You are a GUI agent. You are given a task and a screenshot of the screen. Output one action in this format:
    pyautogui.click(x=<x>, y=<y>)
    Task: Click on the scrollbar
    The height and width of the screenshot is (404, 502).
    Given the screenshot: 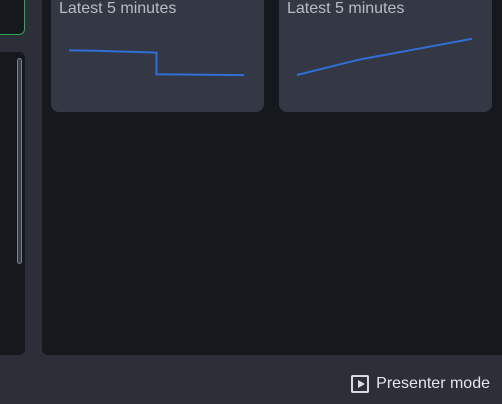 What is the action you would take?
    pyautogui.click(x=19, y=161)
    